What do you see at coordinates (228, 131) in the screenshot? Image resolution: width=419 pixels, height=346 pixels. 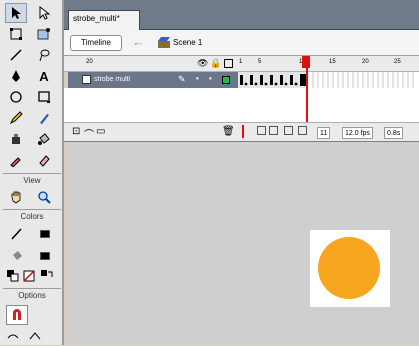 I see `delete-layer-icon: 🗑` at bounding box center [228, 131].